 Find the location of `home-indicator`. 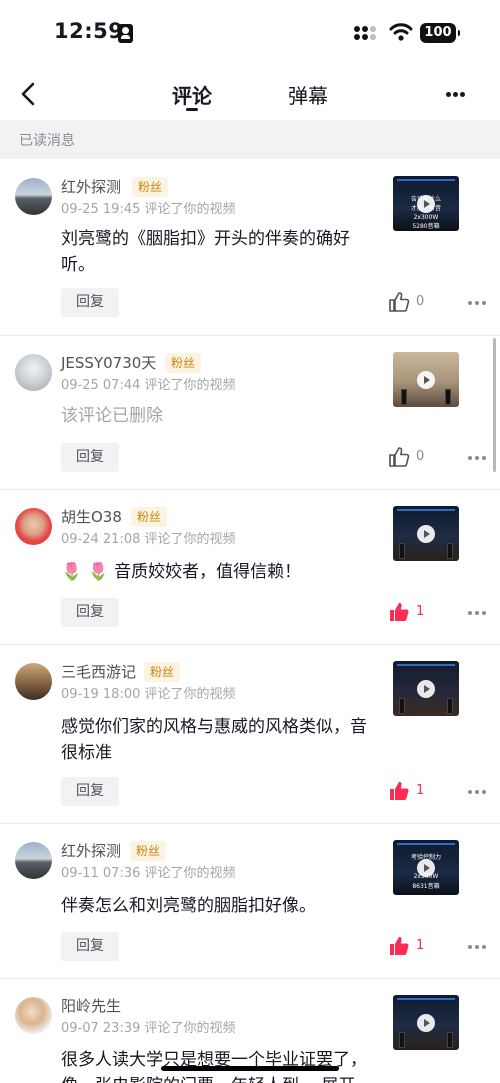

home-indicator is located at coordinates (250, 1068).